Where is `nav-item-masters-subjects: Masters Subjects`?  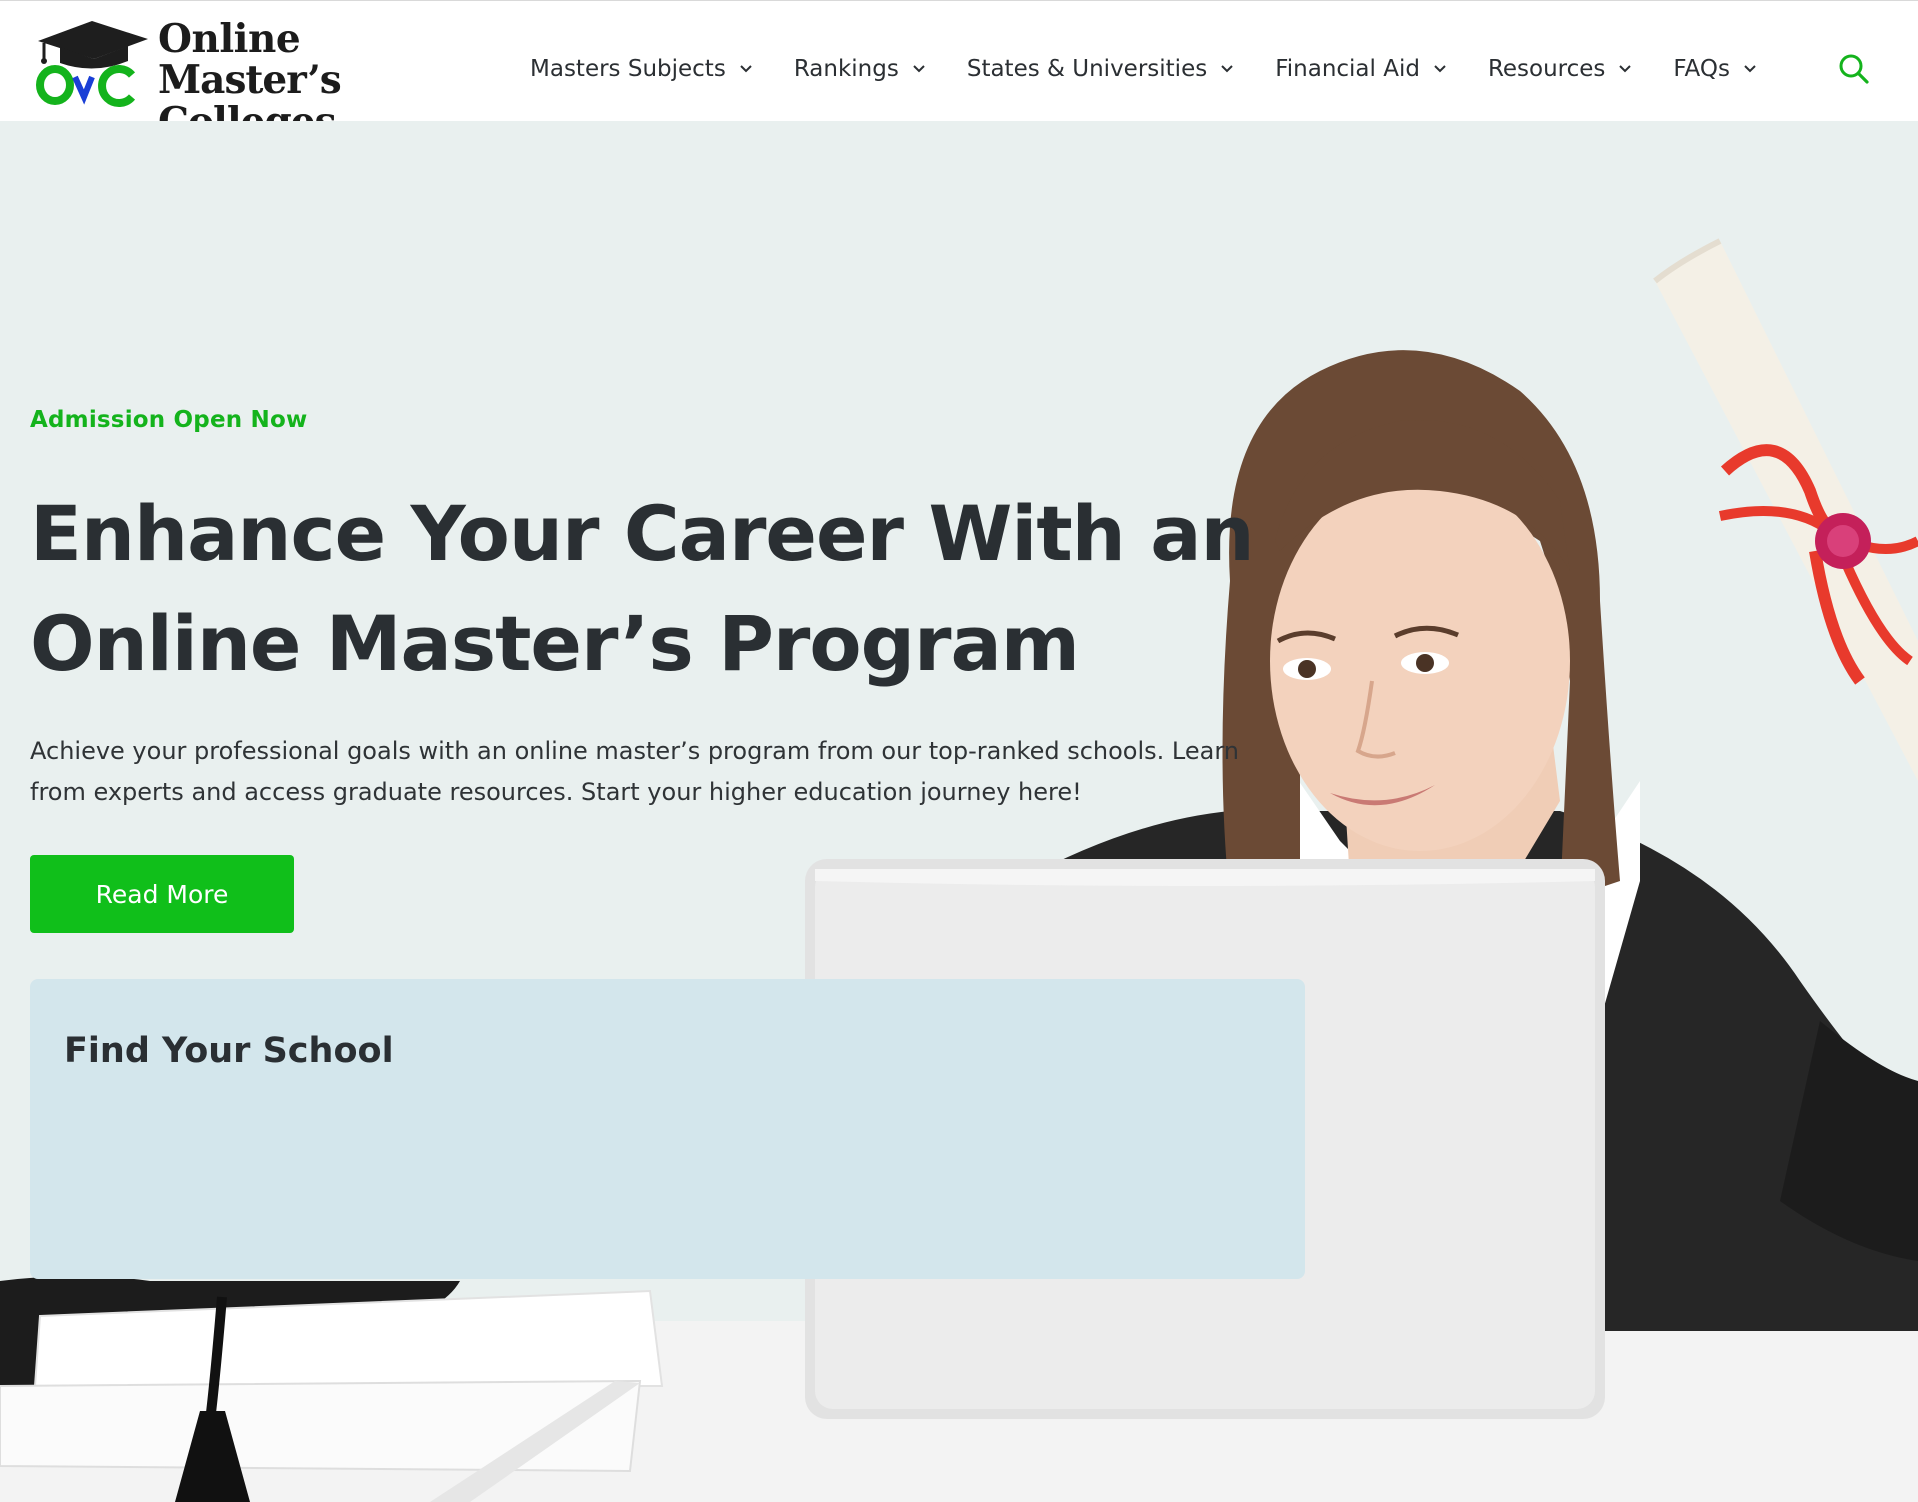 nav-item-masters-subjects: Masters Subjects is located at coordinates (642, 69).